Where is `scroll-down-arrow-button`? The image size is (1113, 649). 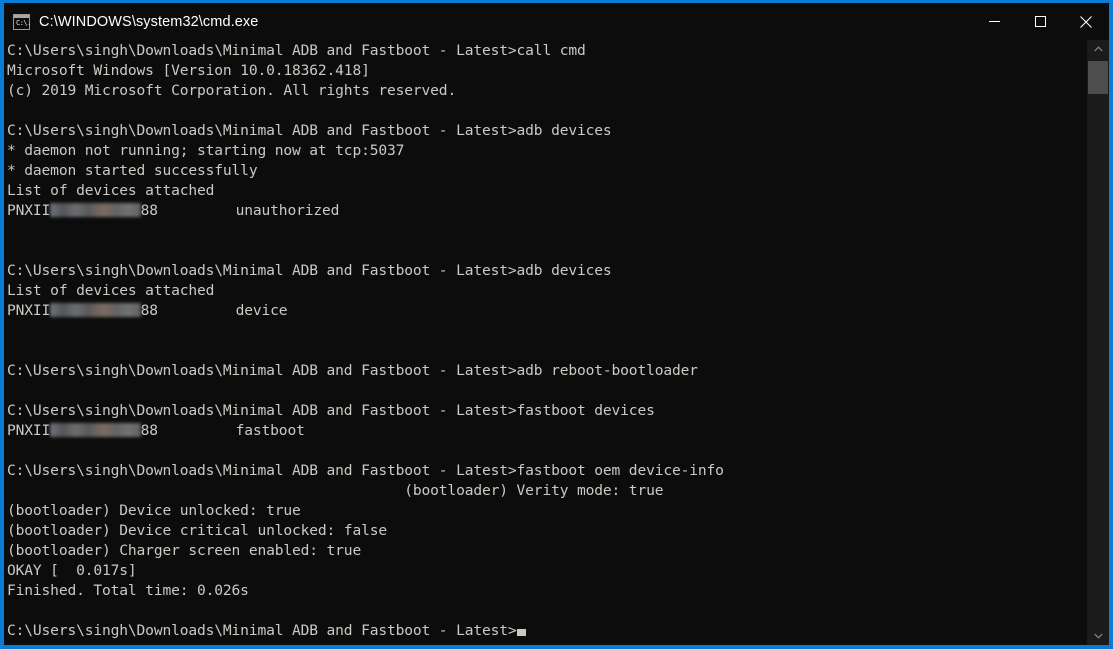
scroll-down-arrow-button is located at coordinates (1098, 636).